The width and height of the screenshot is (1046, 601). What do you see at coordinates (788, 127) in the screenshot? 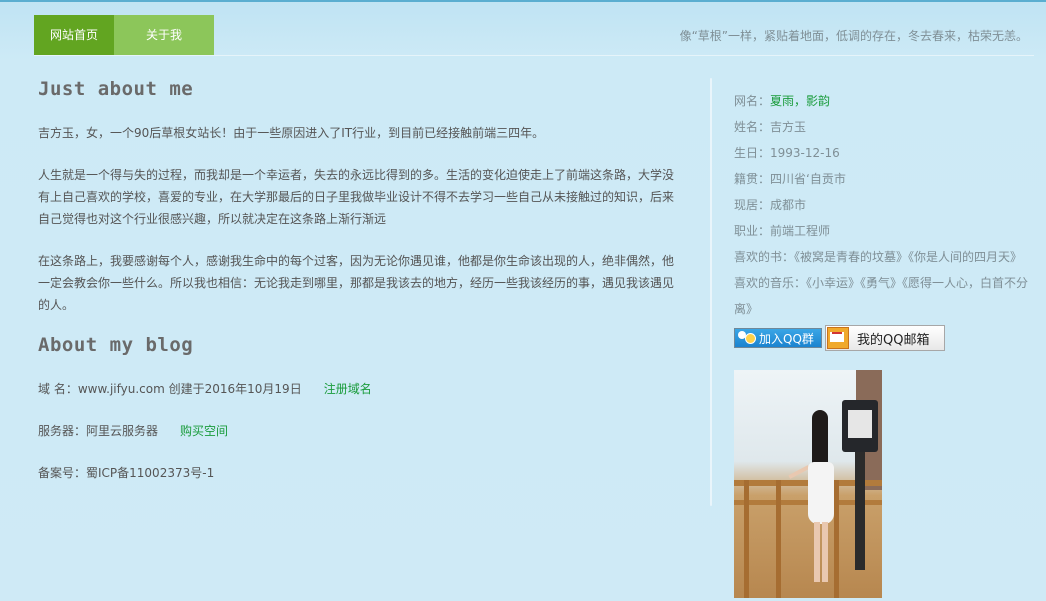
I see `profile-name-value: 吉方玉` at bounding box center [788, 127].